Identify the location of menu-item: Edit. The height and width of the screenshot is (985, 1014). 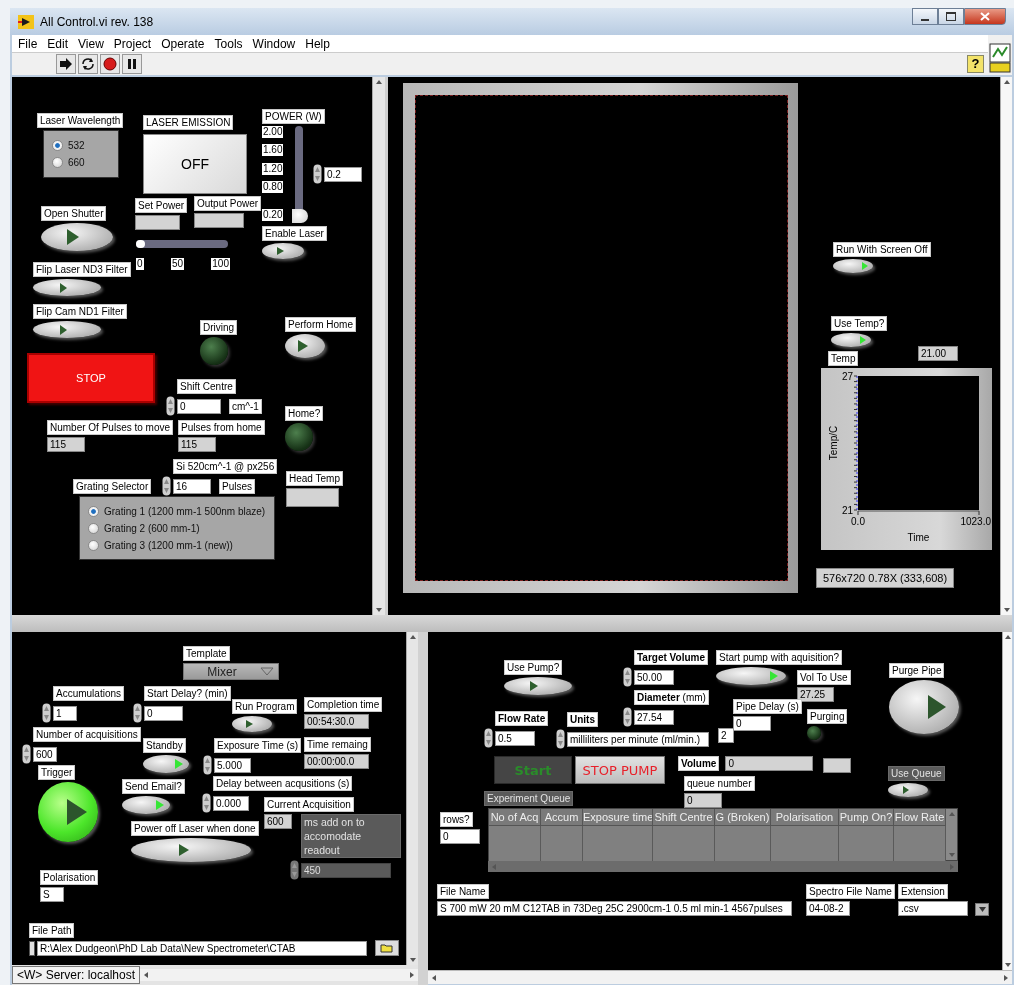
(58, 43).